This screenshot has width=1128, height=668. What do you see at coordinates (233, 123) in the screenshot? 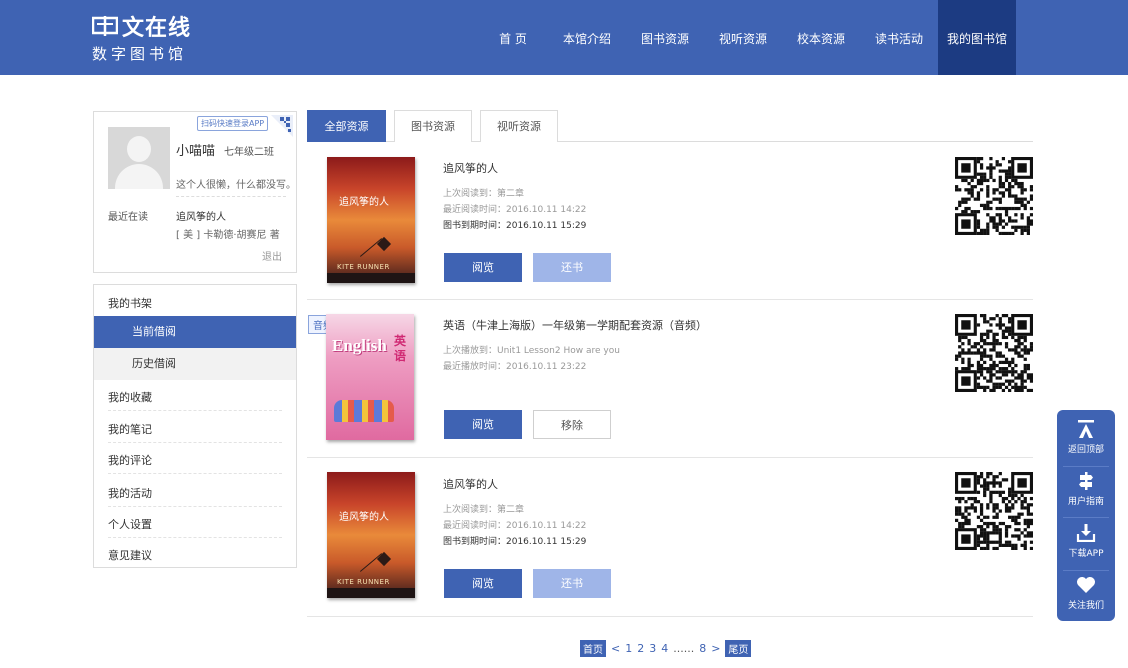
I see `scan-login-tag: 扫码快速登录APP` at bounding box center [233, 123].